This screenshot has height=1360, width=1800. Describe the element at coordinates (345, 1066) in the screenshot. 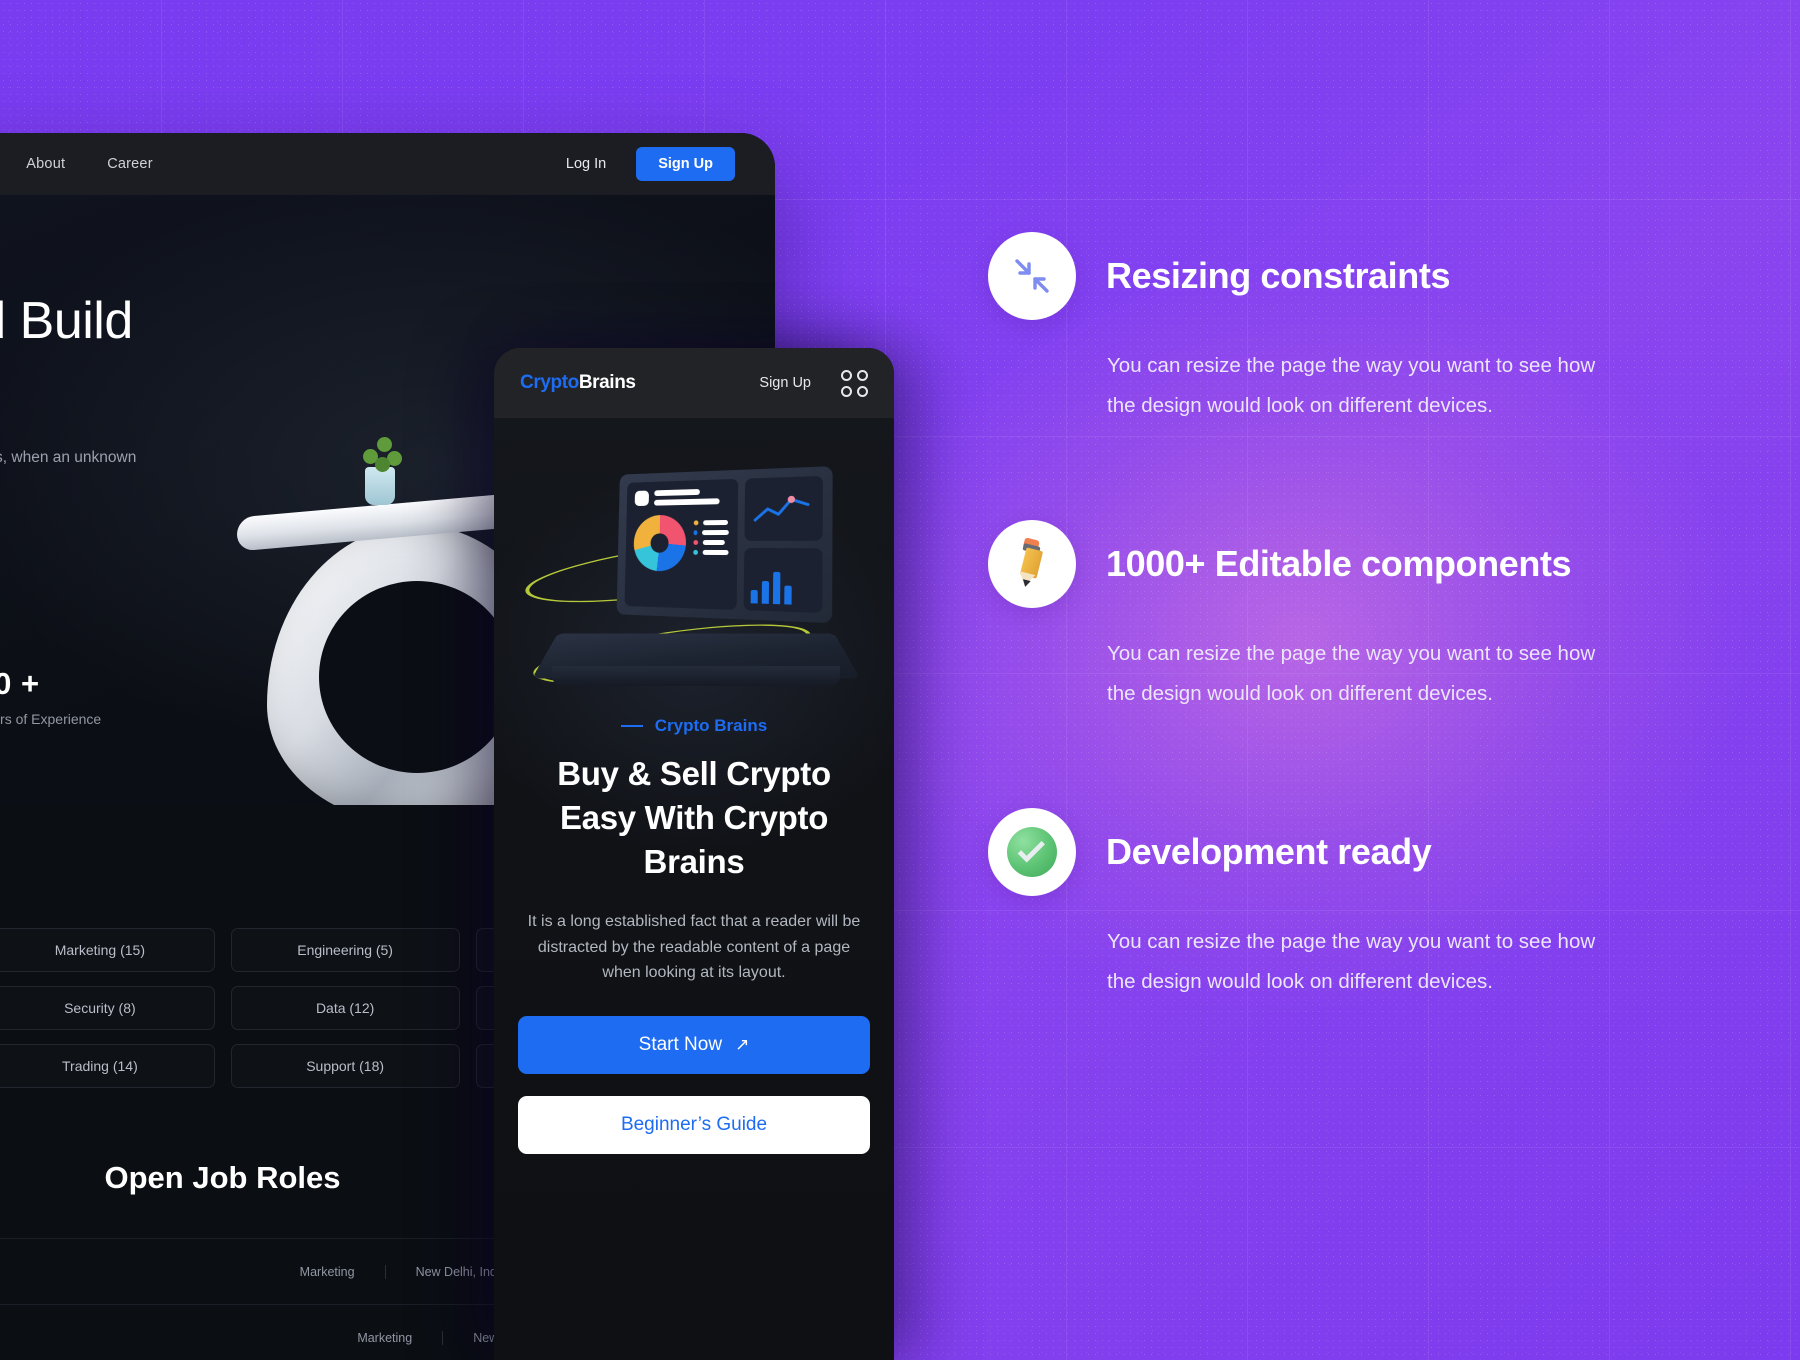

I see `chip-support: Support (18)` at that location.